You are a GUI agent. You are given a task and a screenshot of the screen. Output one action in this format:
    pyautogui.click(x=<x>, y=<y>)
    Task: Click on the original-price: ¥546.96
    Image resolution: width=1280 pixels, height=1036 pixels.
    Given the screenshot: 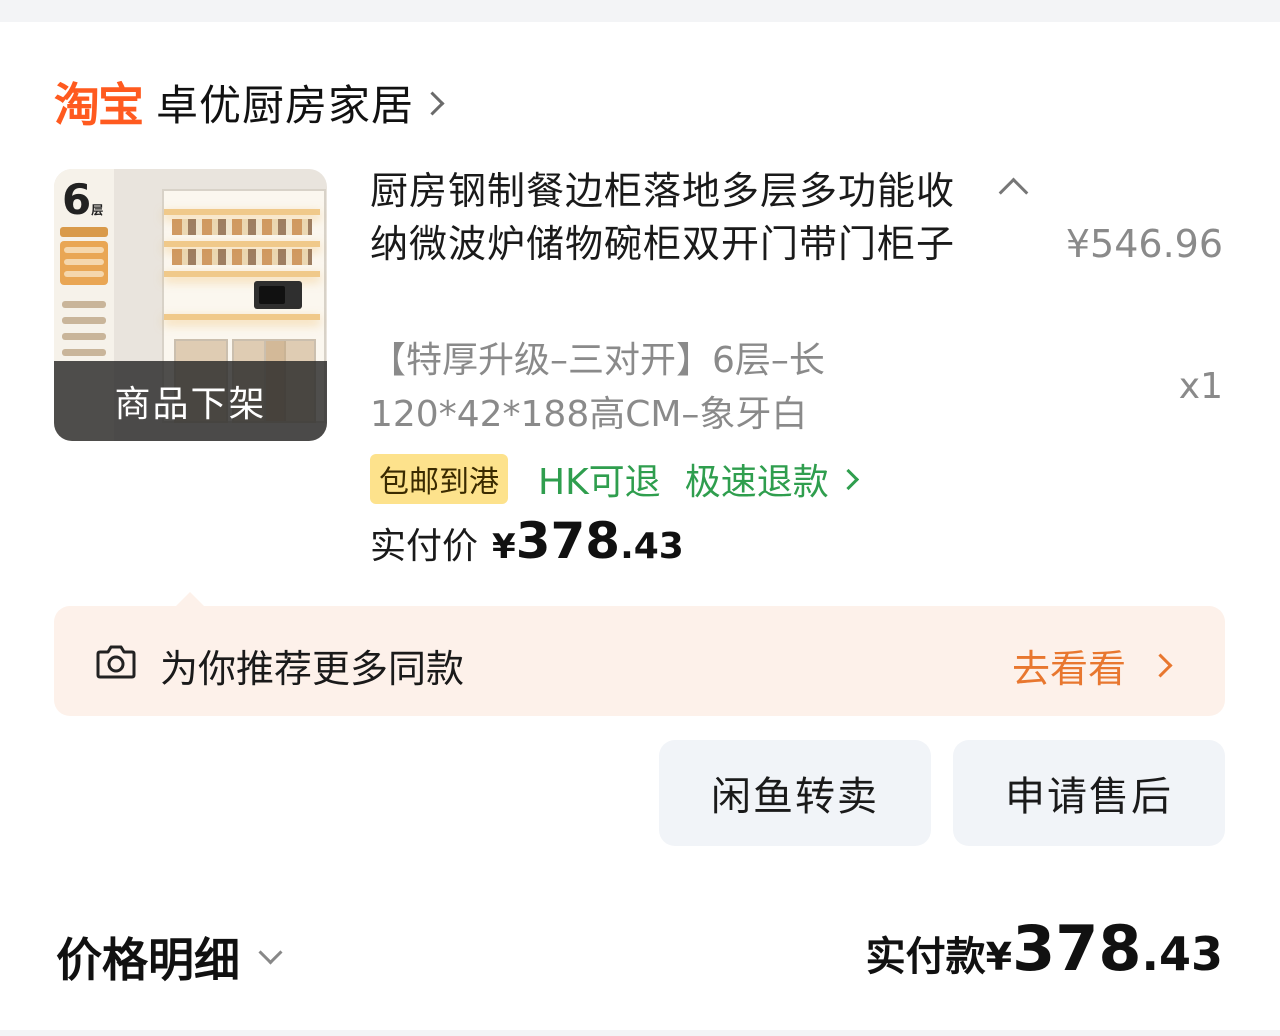 What is the action you would take?
    pyautogui.click(x=1144, y=244)
    